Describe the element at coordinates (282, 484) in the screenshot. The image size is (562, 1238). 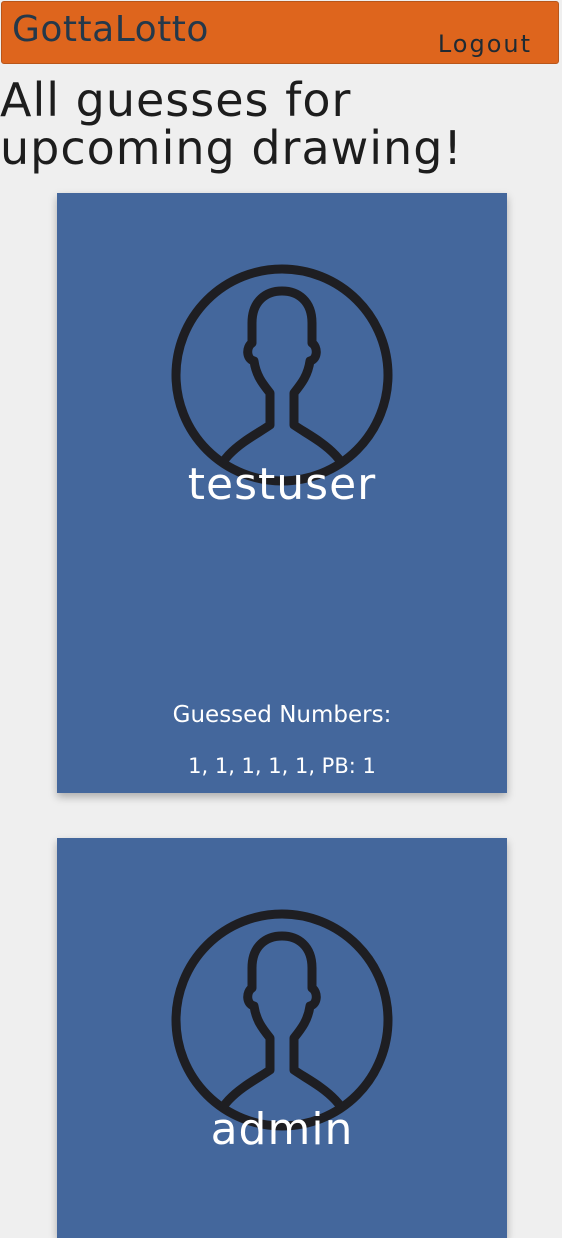
I see `username: testuser` at that location.